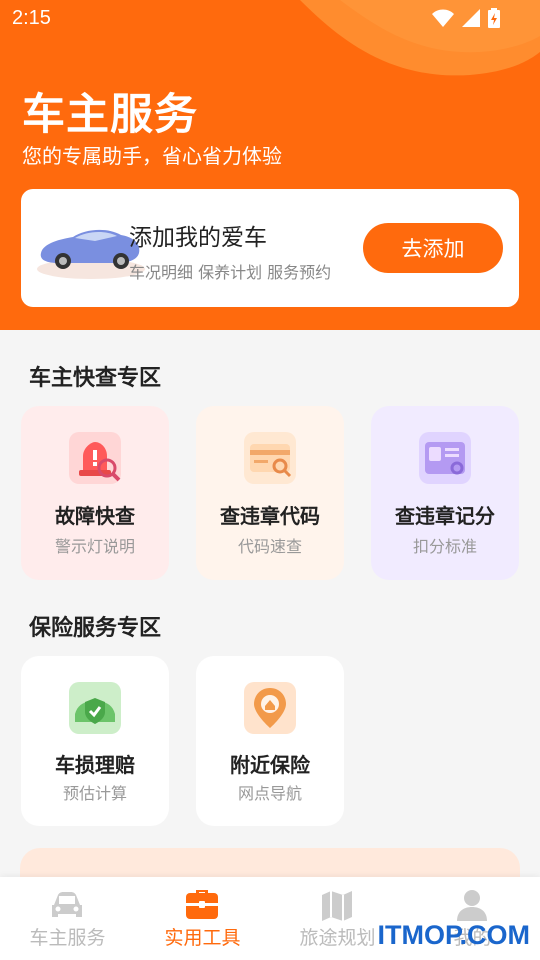  Describe the element at coordinates (270, 708) in the screenshot. I see `location-pin-icon` at that location.